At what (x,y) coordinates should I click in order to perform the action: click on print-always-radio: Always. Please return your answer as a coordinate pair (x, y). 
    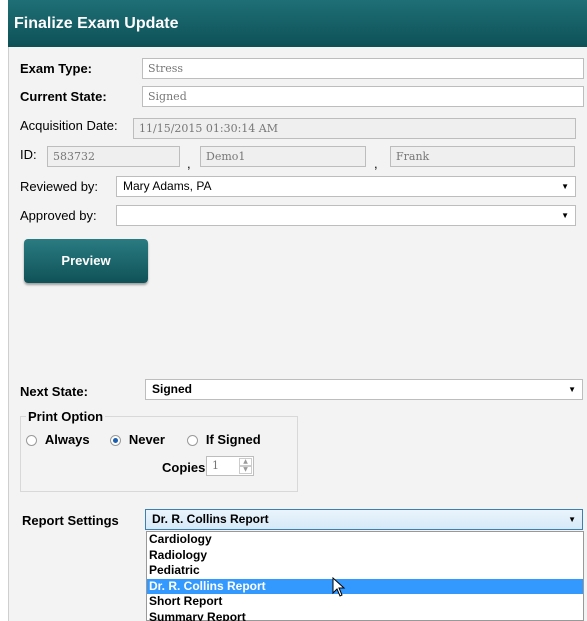
    Looking at the image, I should click on (58, 439).